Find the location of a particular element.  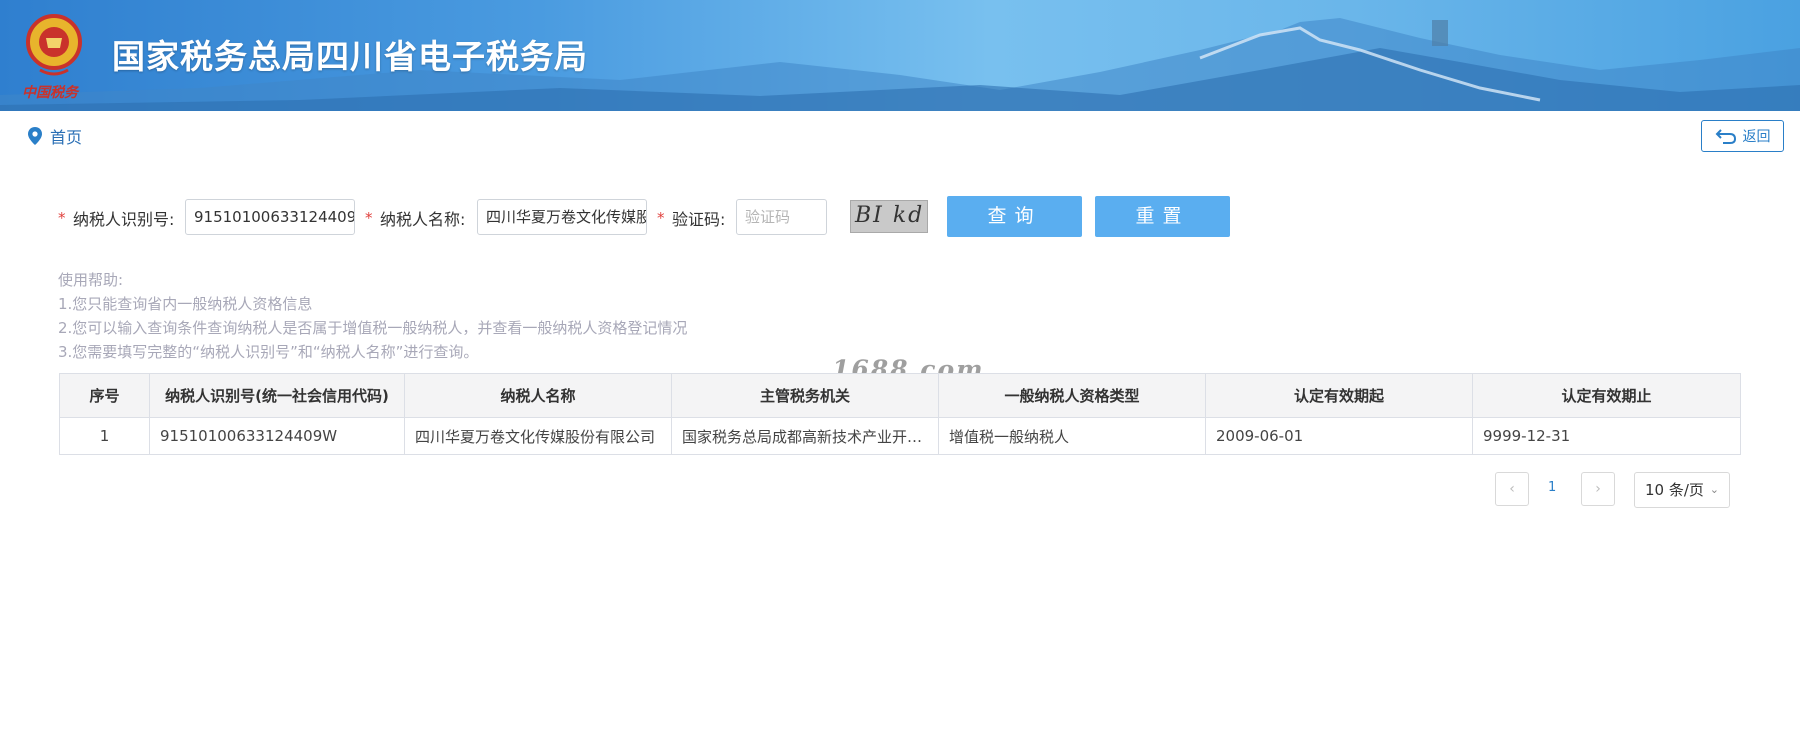

taxpayer-id-label: 纳税人识别号: is located at coordinates (124, 219).